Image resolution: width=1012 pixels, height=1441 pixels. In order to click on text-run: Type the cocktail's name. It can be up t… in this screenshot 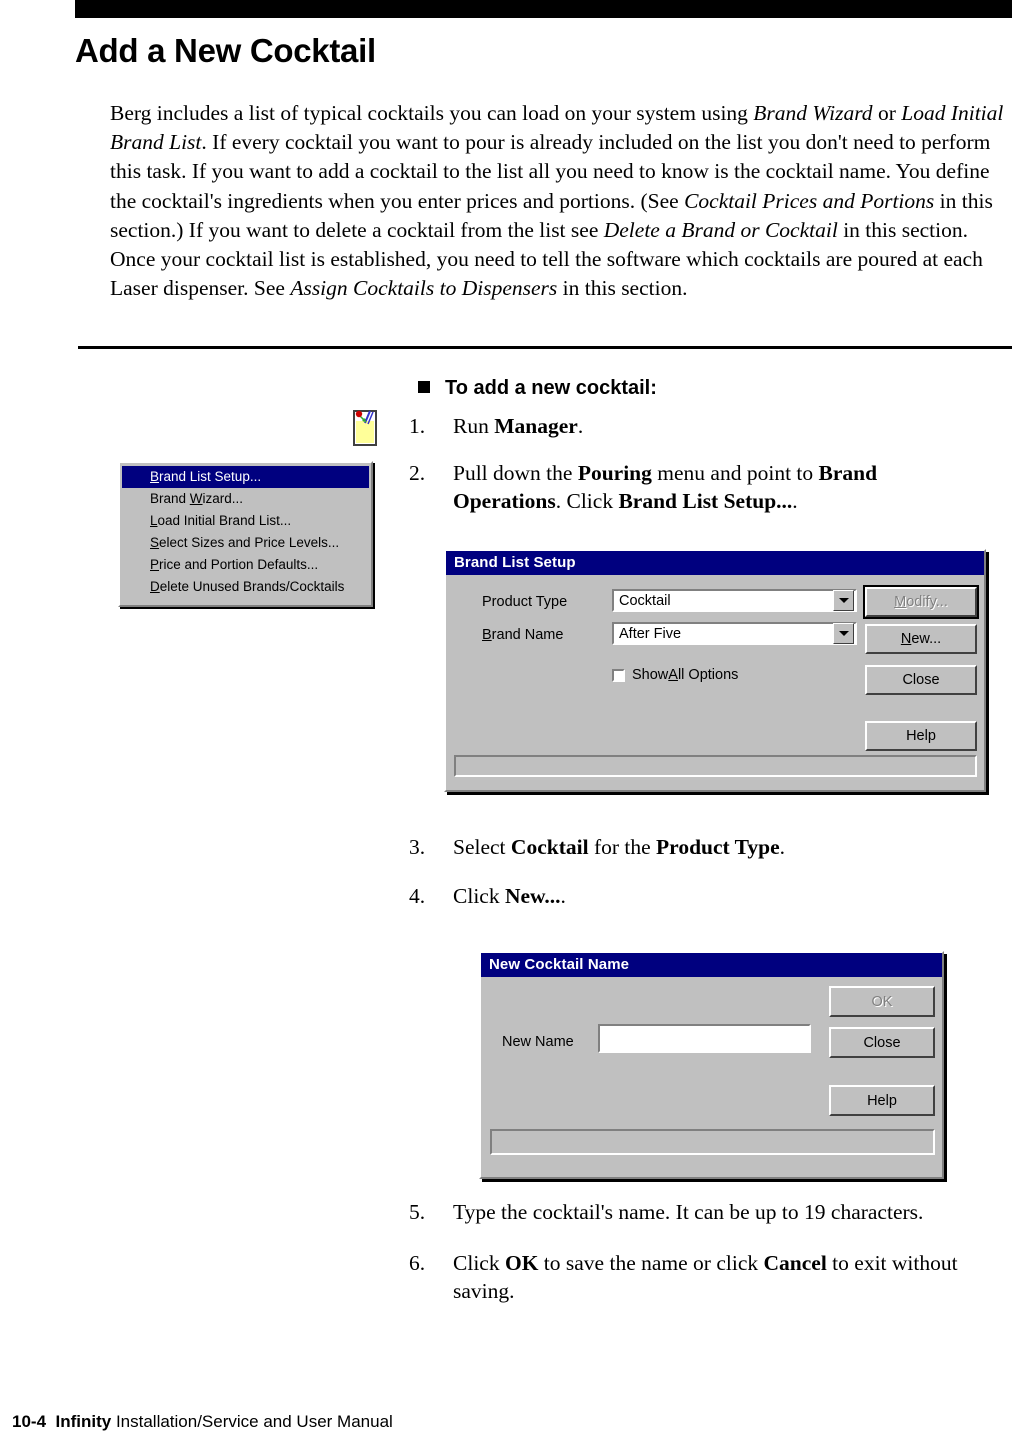, I will do `click(688, 1212)`.